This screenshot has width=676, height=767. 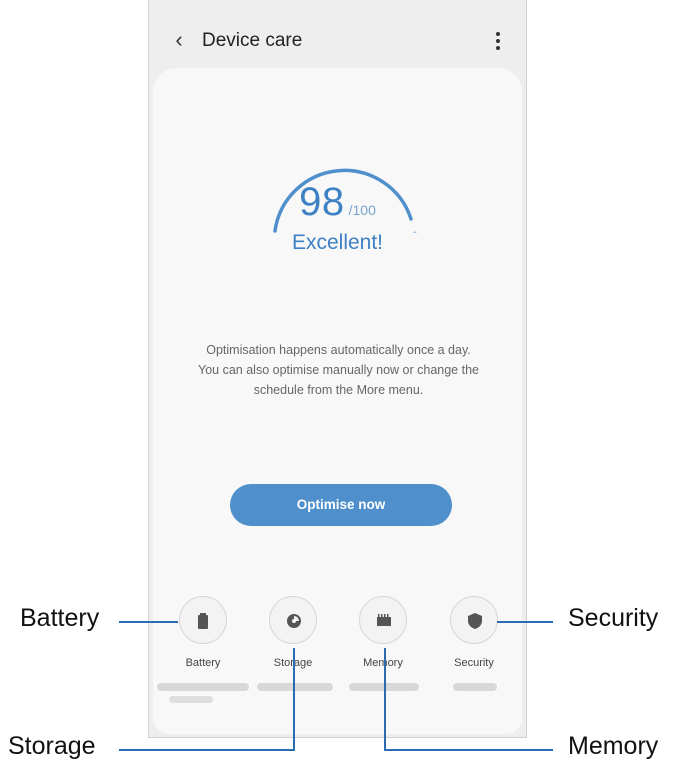 What do you see at coordinates (148, 622) in the screenshot?
I see `battery-callout-line` at bounding box center [148, 622].